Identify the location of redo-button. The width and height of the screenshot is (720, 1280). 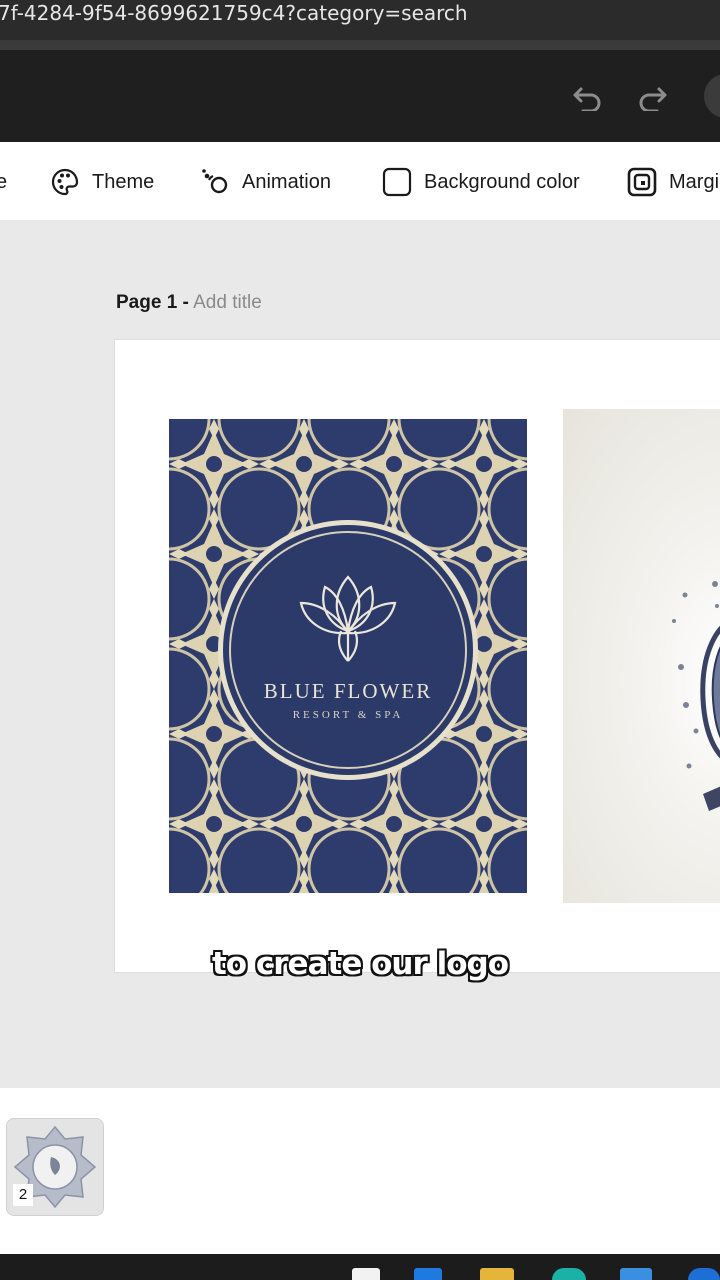
(652, 96).